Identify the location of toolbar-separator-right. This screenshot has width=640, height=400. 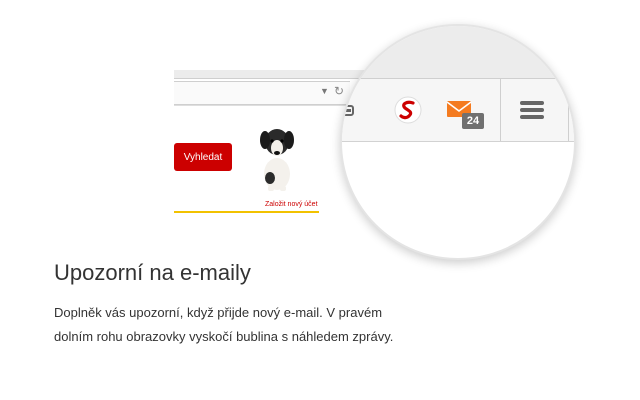
(568, 110).